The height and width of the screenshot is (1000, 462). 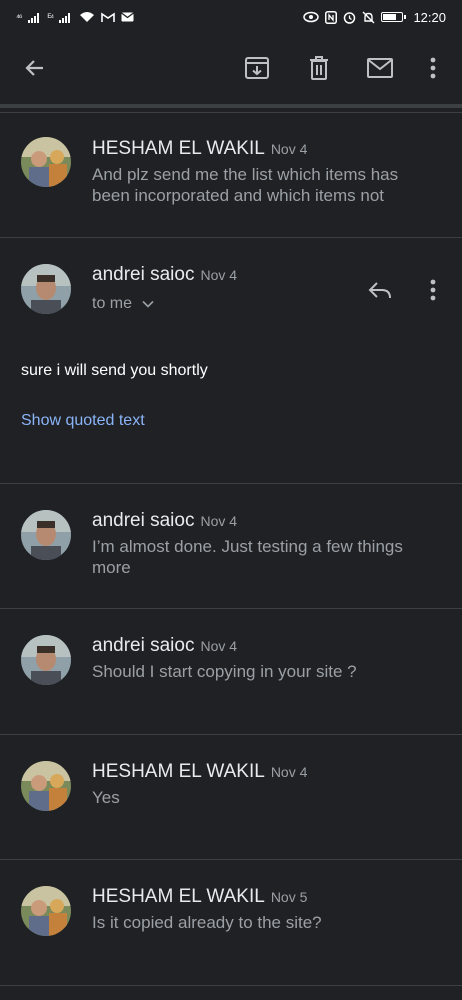 I want to click on arrow-left-icon, so click(x=34, y=68).